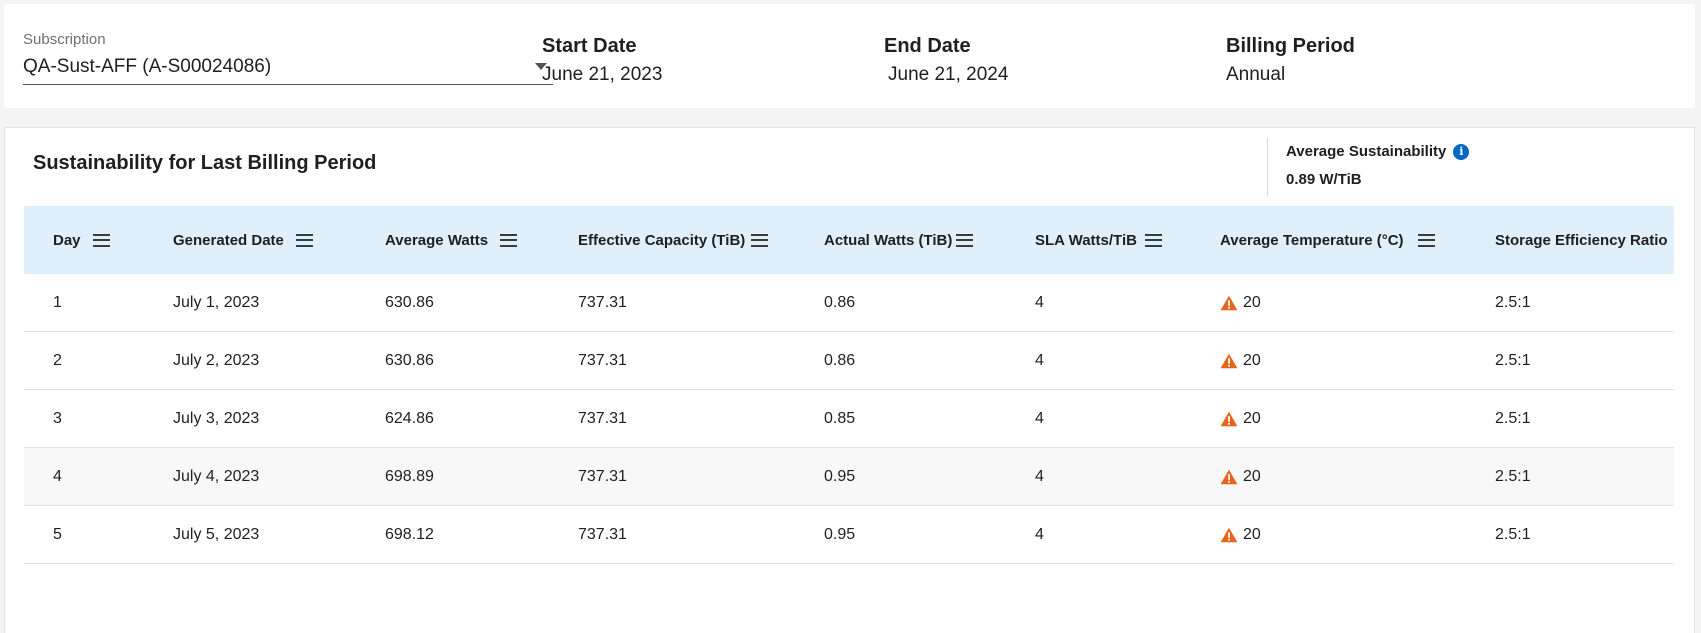  I want to click on cell-generated-date: July 2, 2023, so click(216, 360).